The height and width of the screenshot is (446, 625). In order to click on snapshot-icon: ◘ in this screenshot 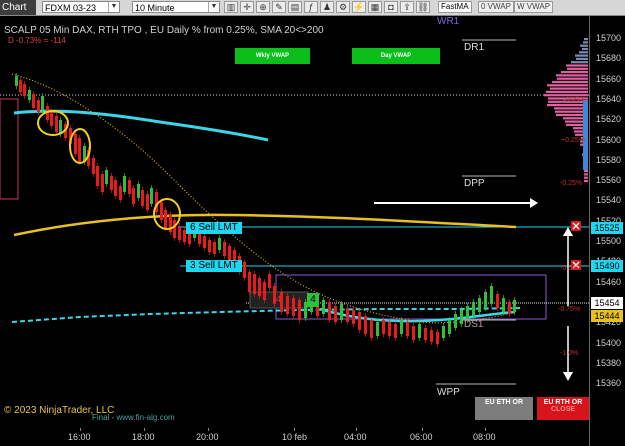, I will do `click(391, 7)`.